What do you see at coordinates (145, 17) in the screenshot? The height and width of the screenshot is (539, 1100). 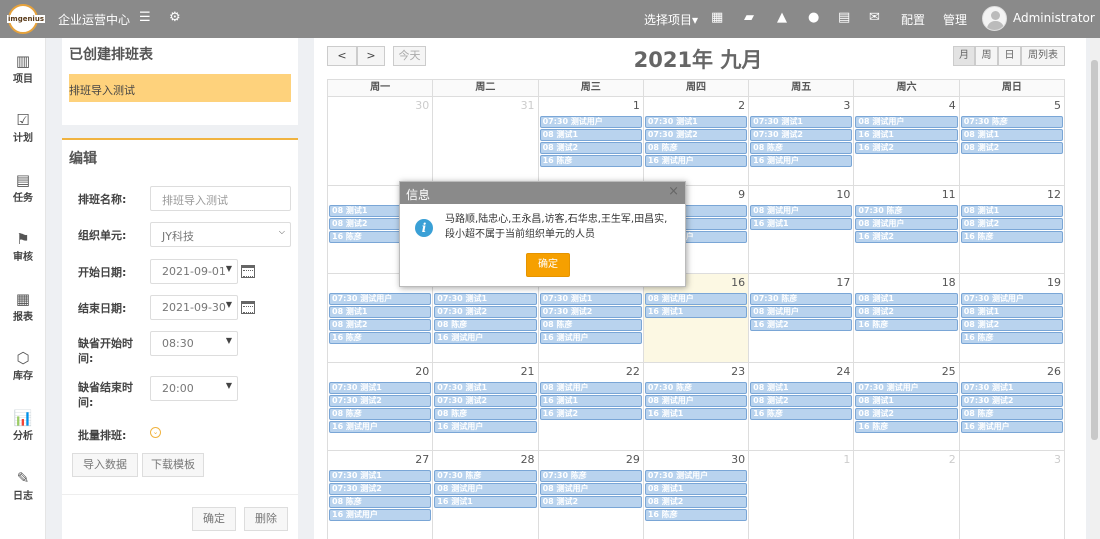 I see `menu-icon: ☰` at bounding box center [145, 17].